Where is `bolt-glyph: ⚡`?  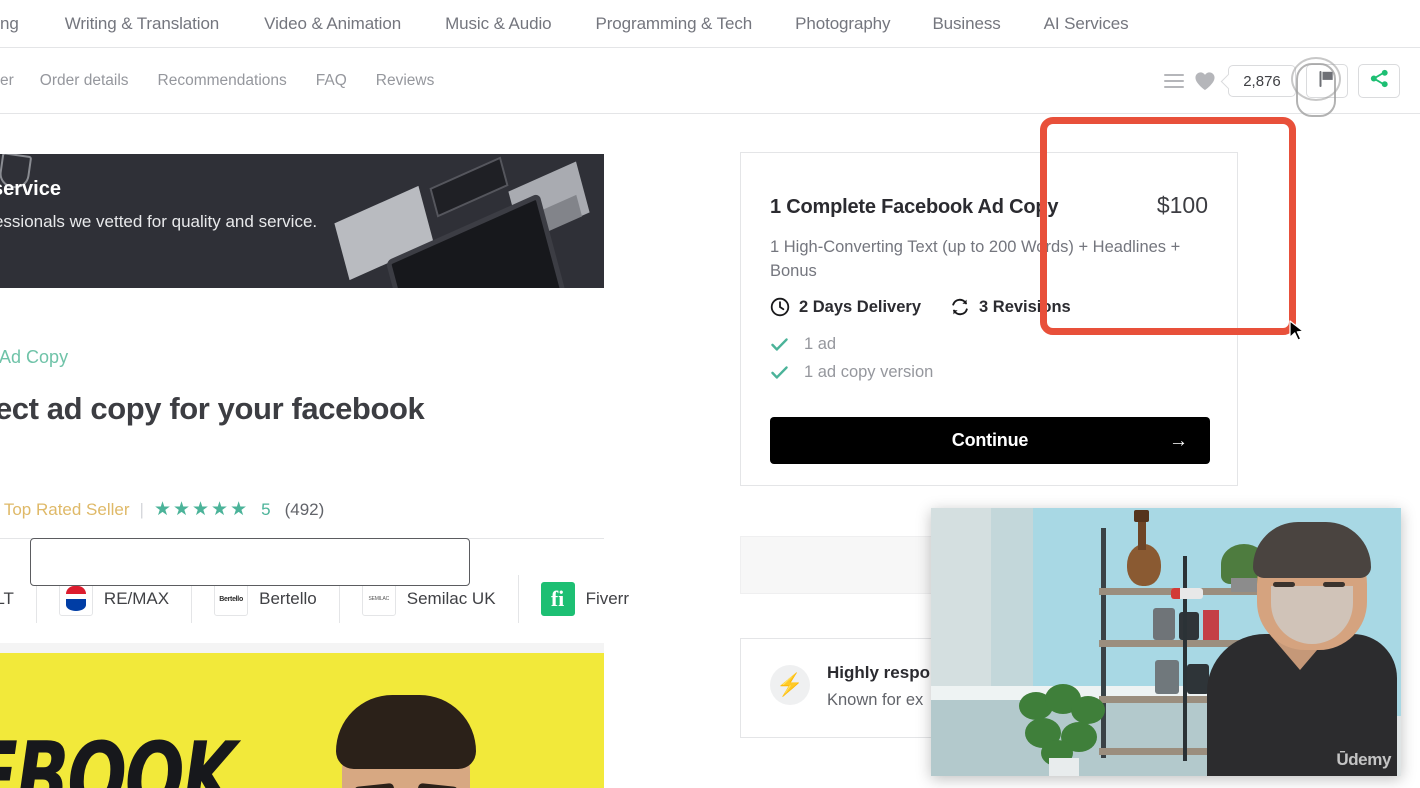 bolt-glyph: ⚡ is located at coordinates (790, 684).